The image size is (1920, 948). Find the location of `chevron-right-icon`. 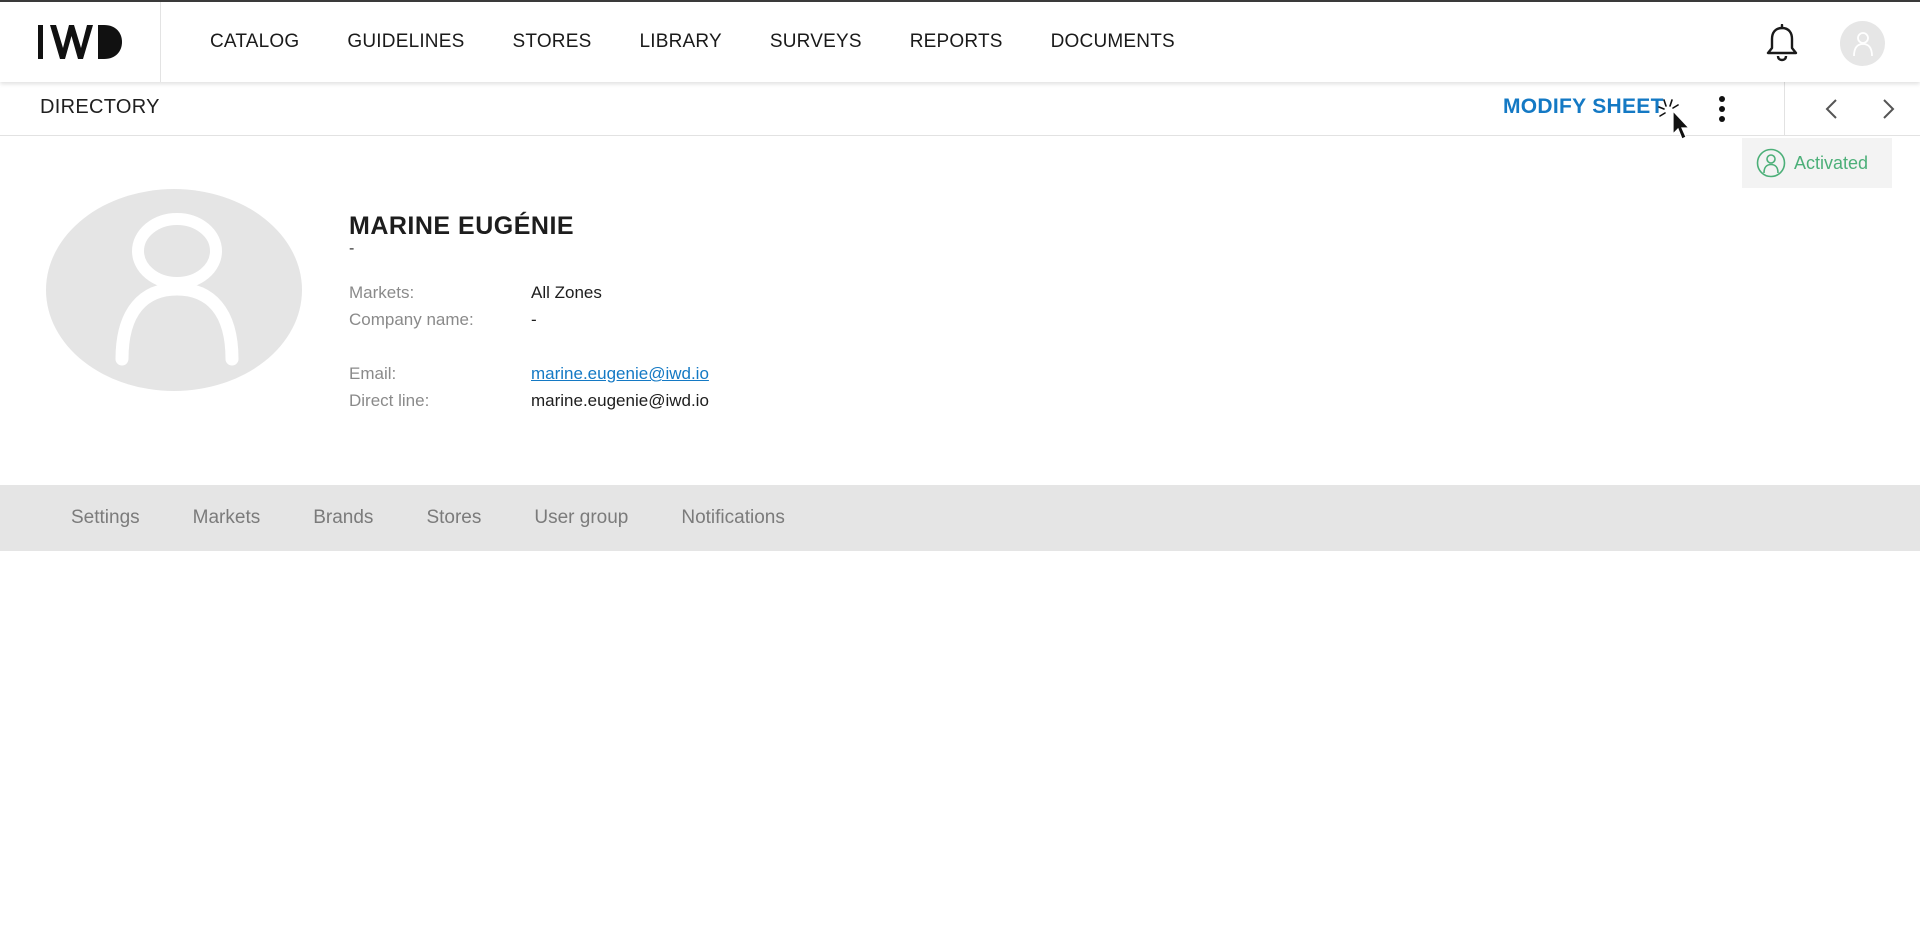

chevron-right-icon is located at coordinates (1888, 109).